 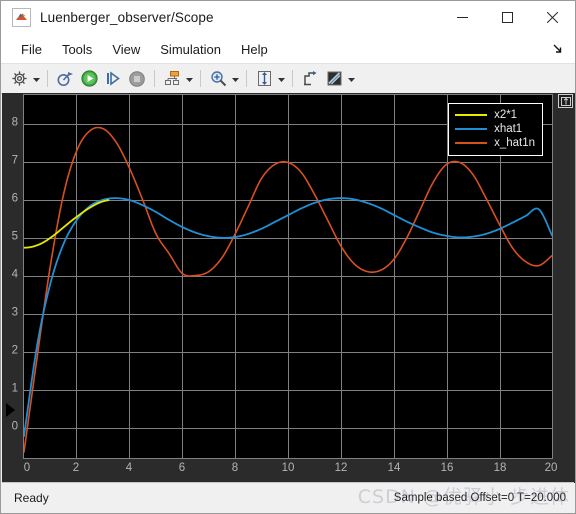 What do you see at coordinates (254, 49) in the screenshot?
I see `menu-help: Help` at bounding box center [254, 49].